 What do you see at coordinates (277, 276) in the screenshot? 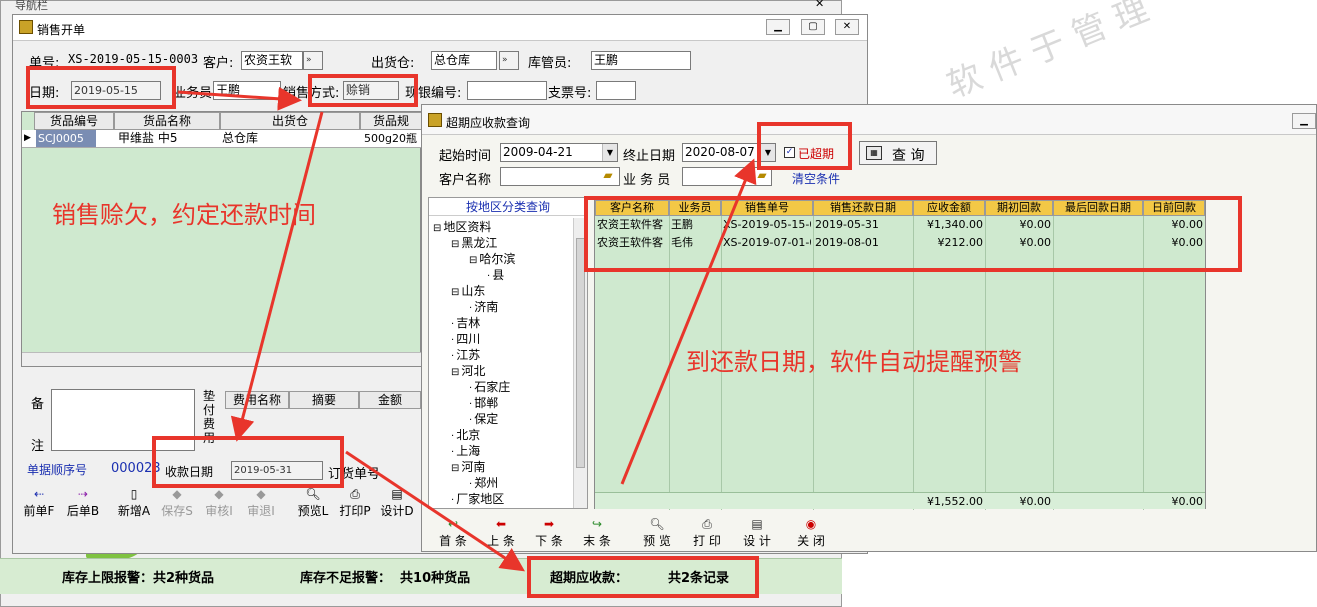
I see `arrow-mode-to-receive` at bounding box center [277, 276].